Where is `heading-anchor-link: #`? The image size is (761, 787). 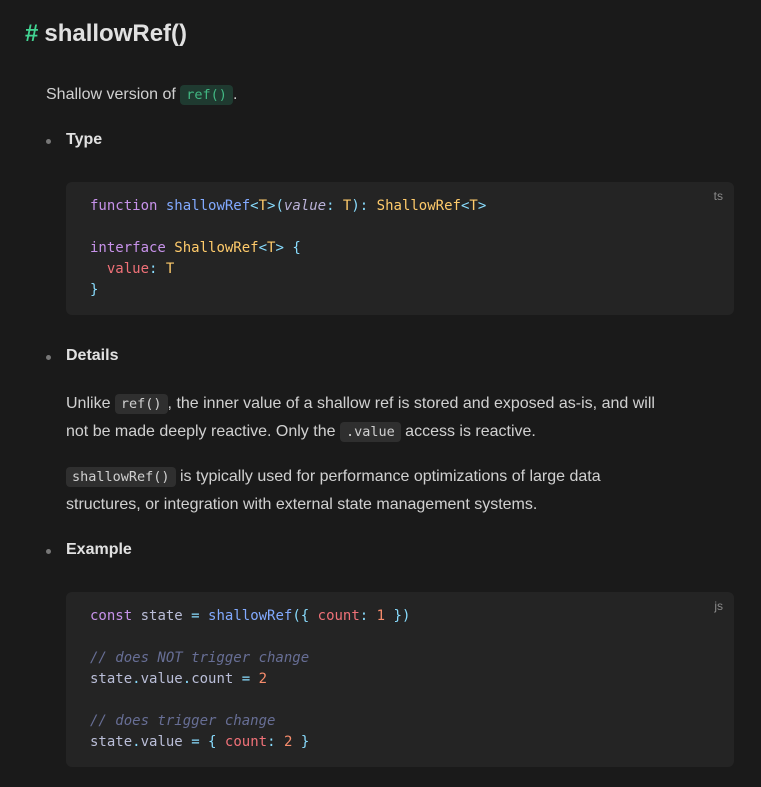
heading-anchor-link: # is located at coordinates (31, 33).